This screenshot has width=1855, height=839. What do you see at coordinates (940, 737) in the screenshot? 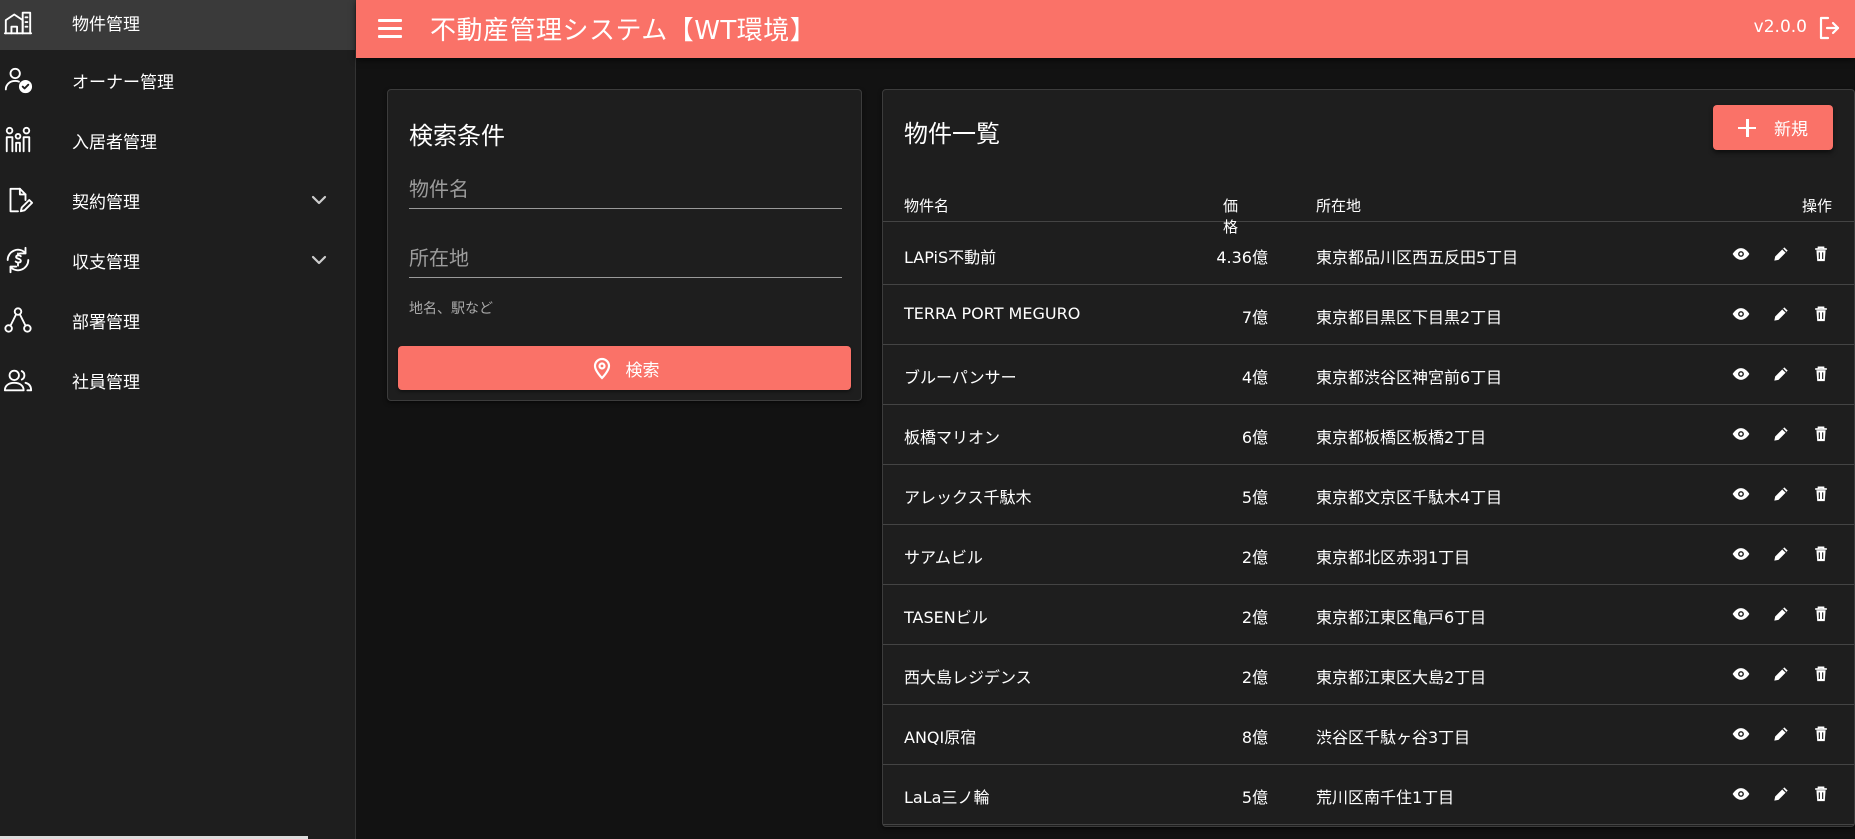
I see `cell-name: ANQI原宿` at bounding box center [940, 737].